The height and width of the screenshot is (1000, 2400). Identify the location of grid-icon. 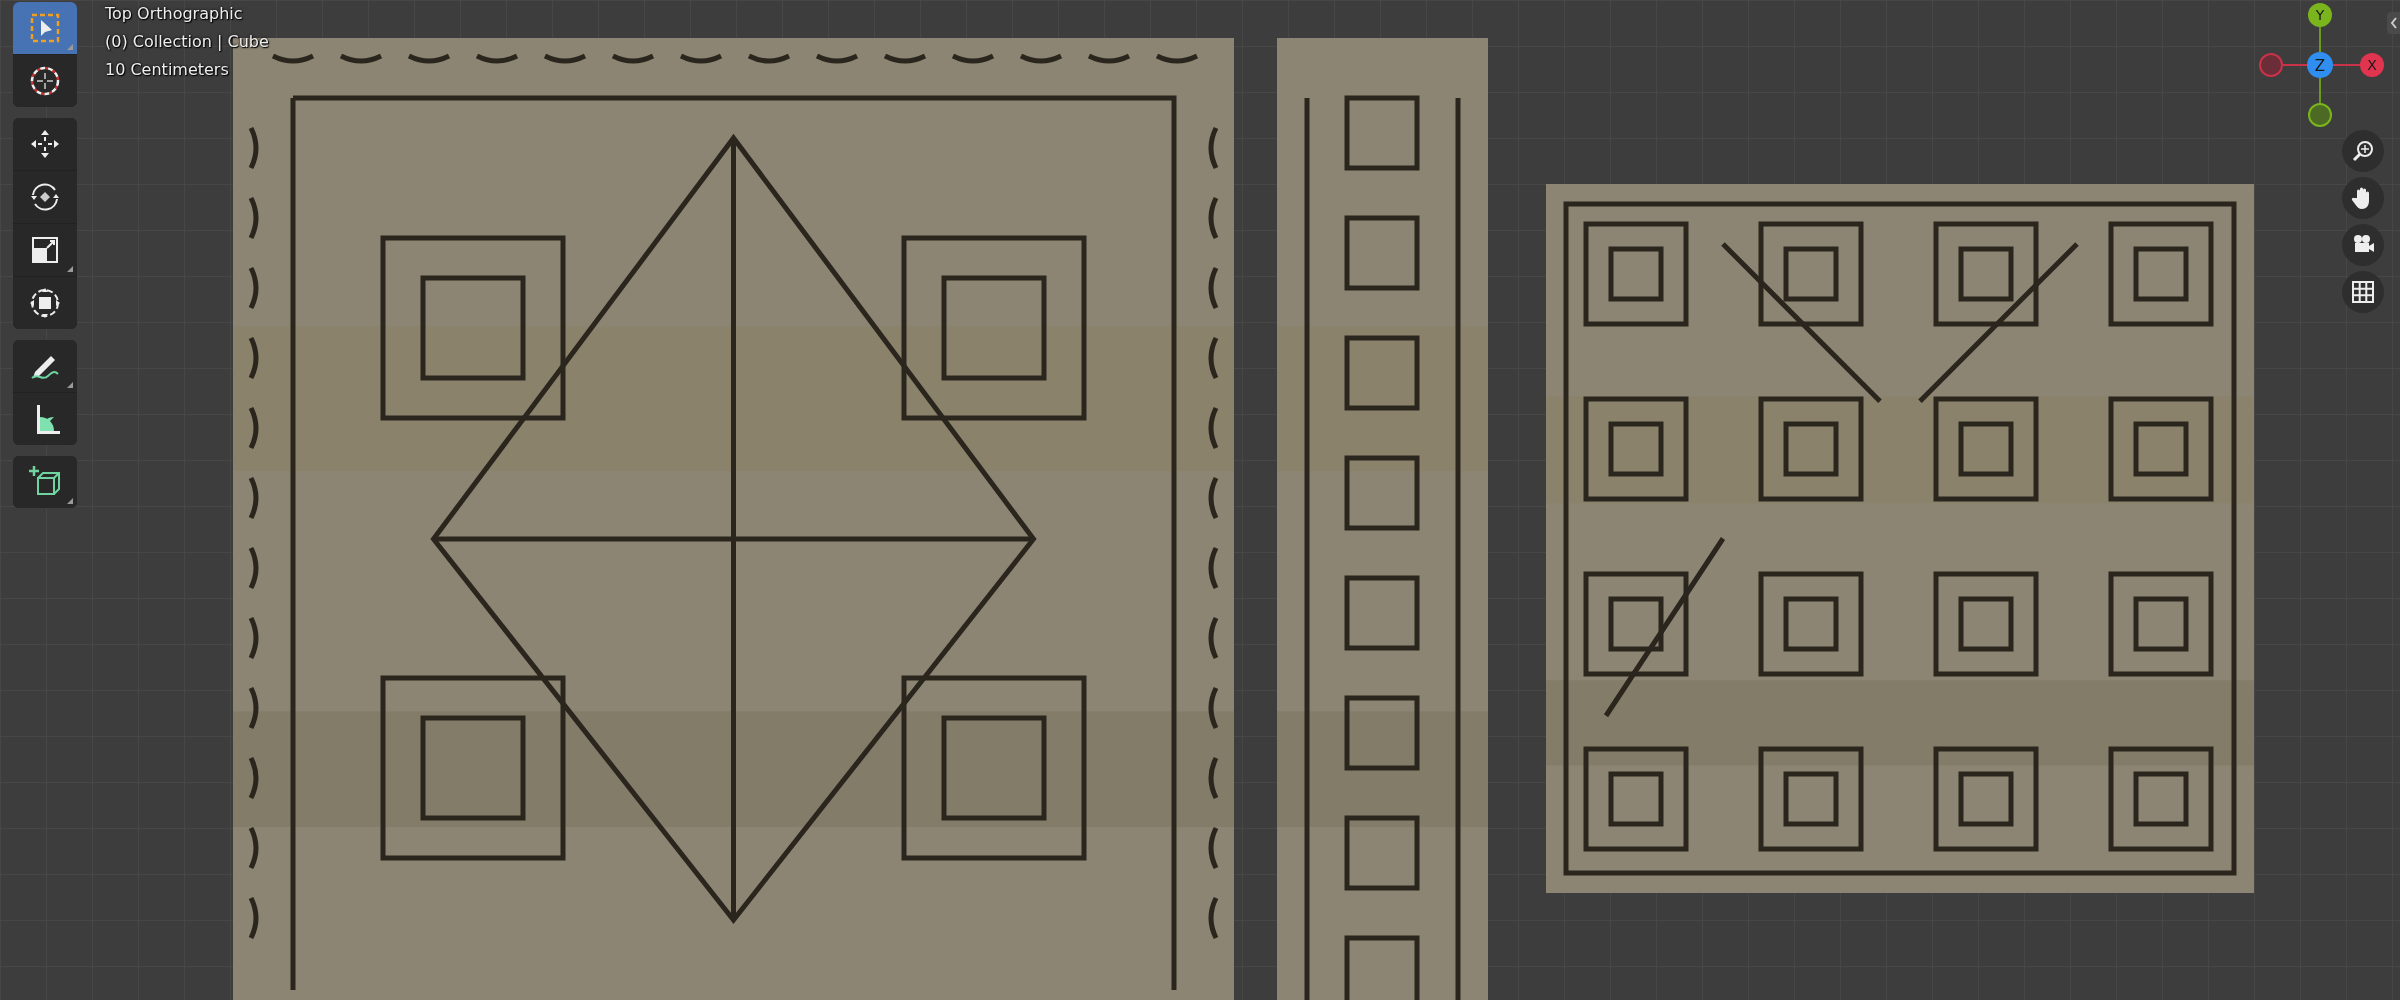
(2363, 292).